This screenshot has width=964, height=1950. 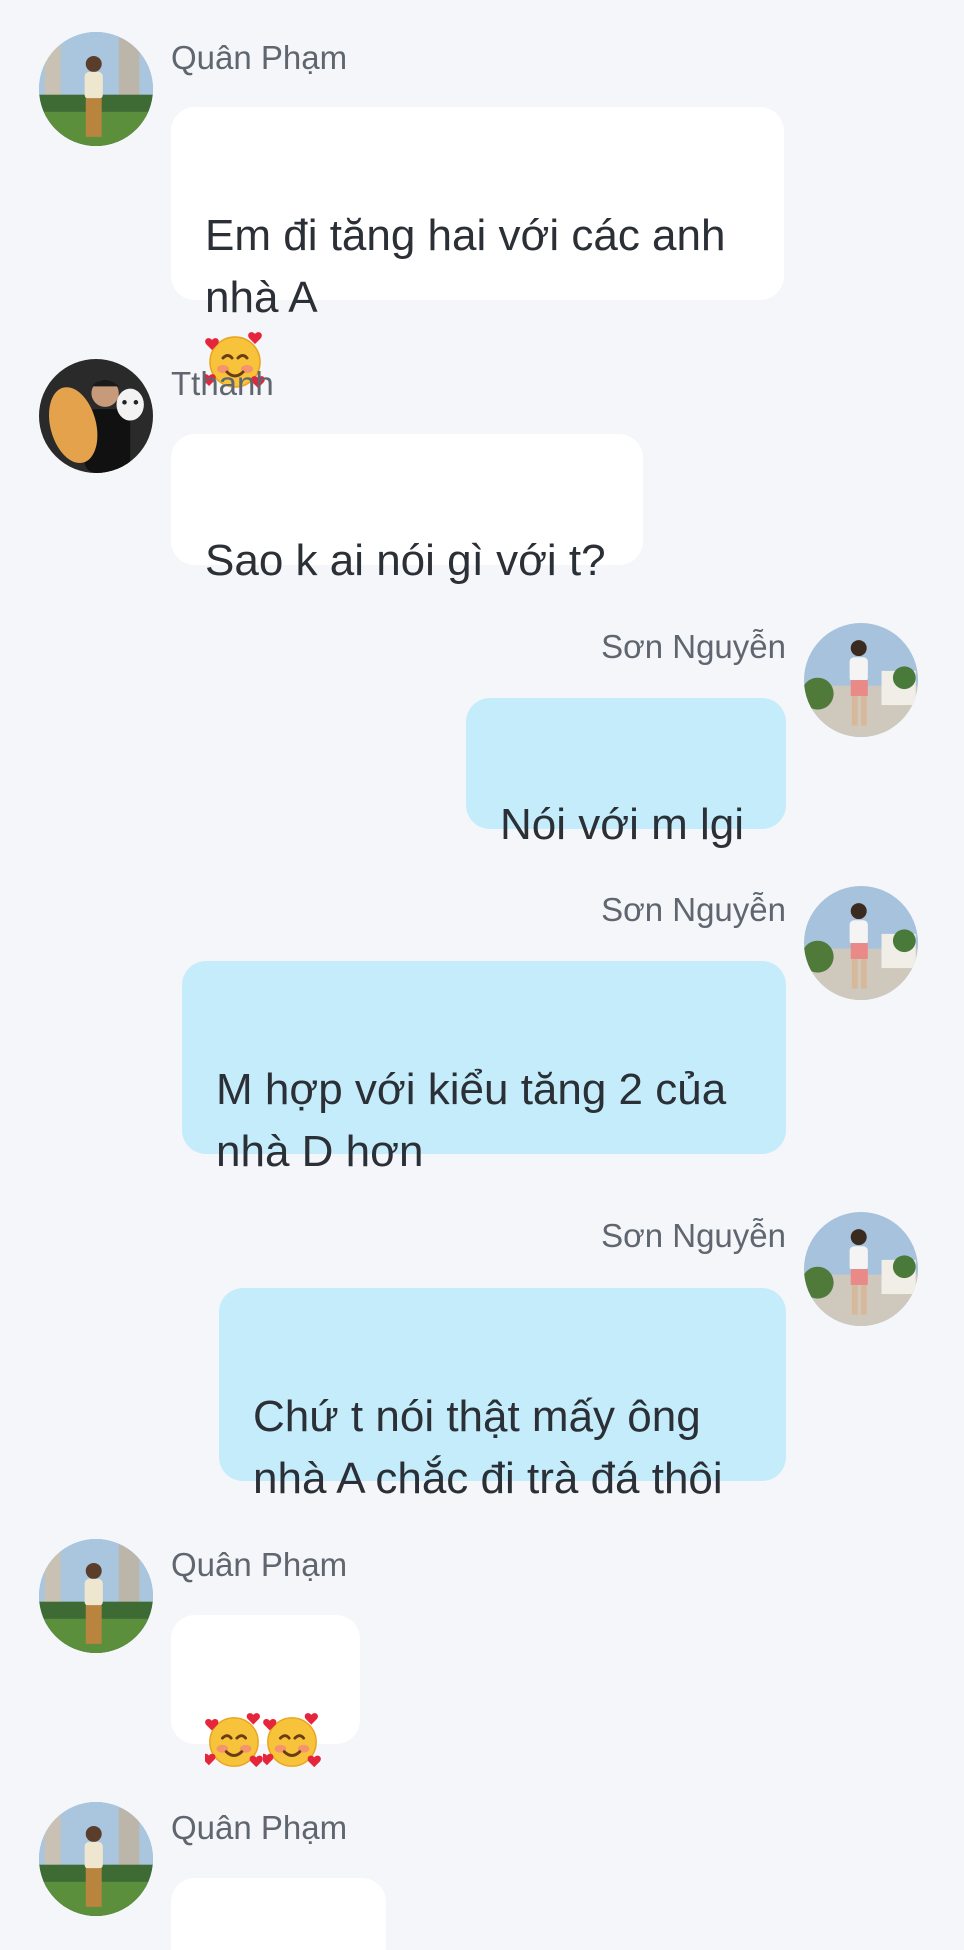 What do you see at coordinates (477, 203) in the screenshot?
I see `message-bubble: Em đi tăng hai với các anh nhà A` at bounding box center [477, 203].